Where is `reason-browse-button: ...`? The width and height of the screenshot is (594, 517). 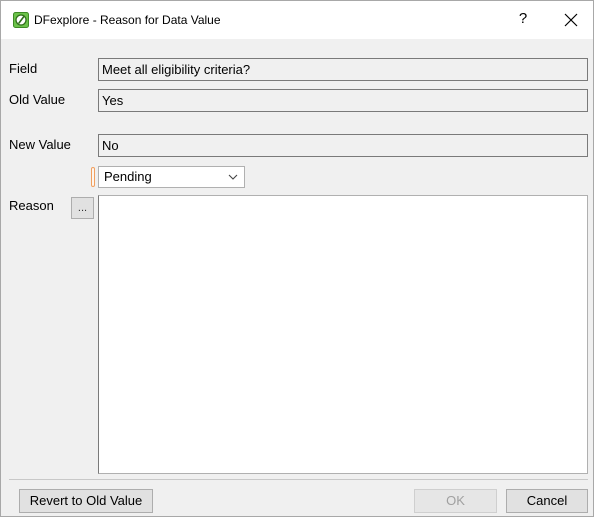
reason-browse-button: ... is located at coordinates (82, 208).